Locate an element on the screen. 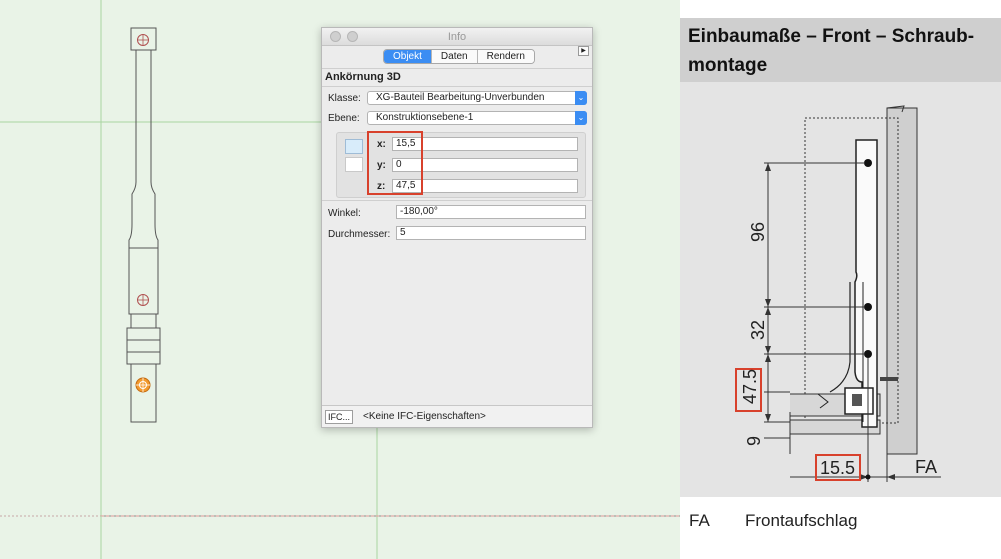 The image size is (1001, 559). klasse-value: XG-Bauteil Bearbeitung-Unverbunden is located at coordinates (460, 97).